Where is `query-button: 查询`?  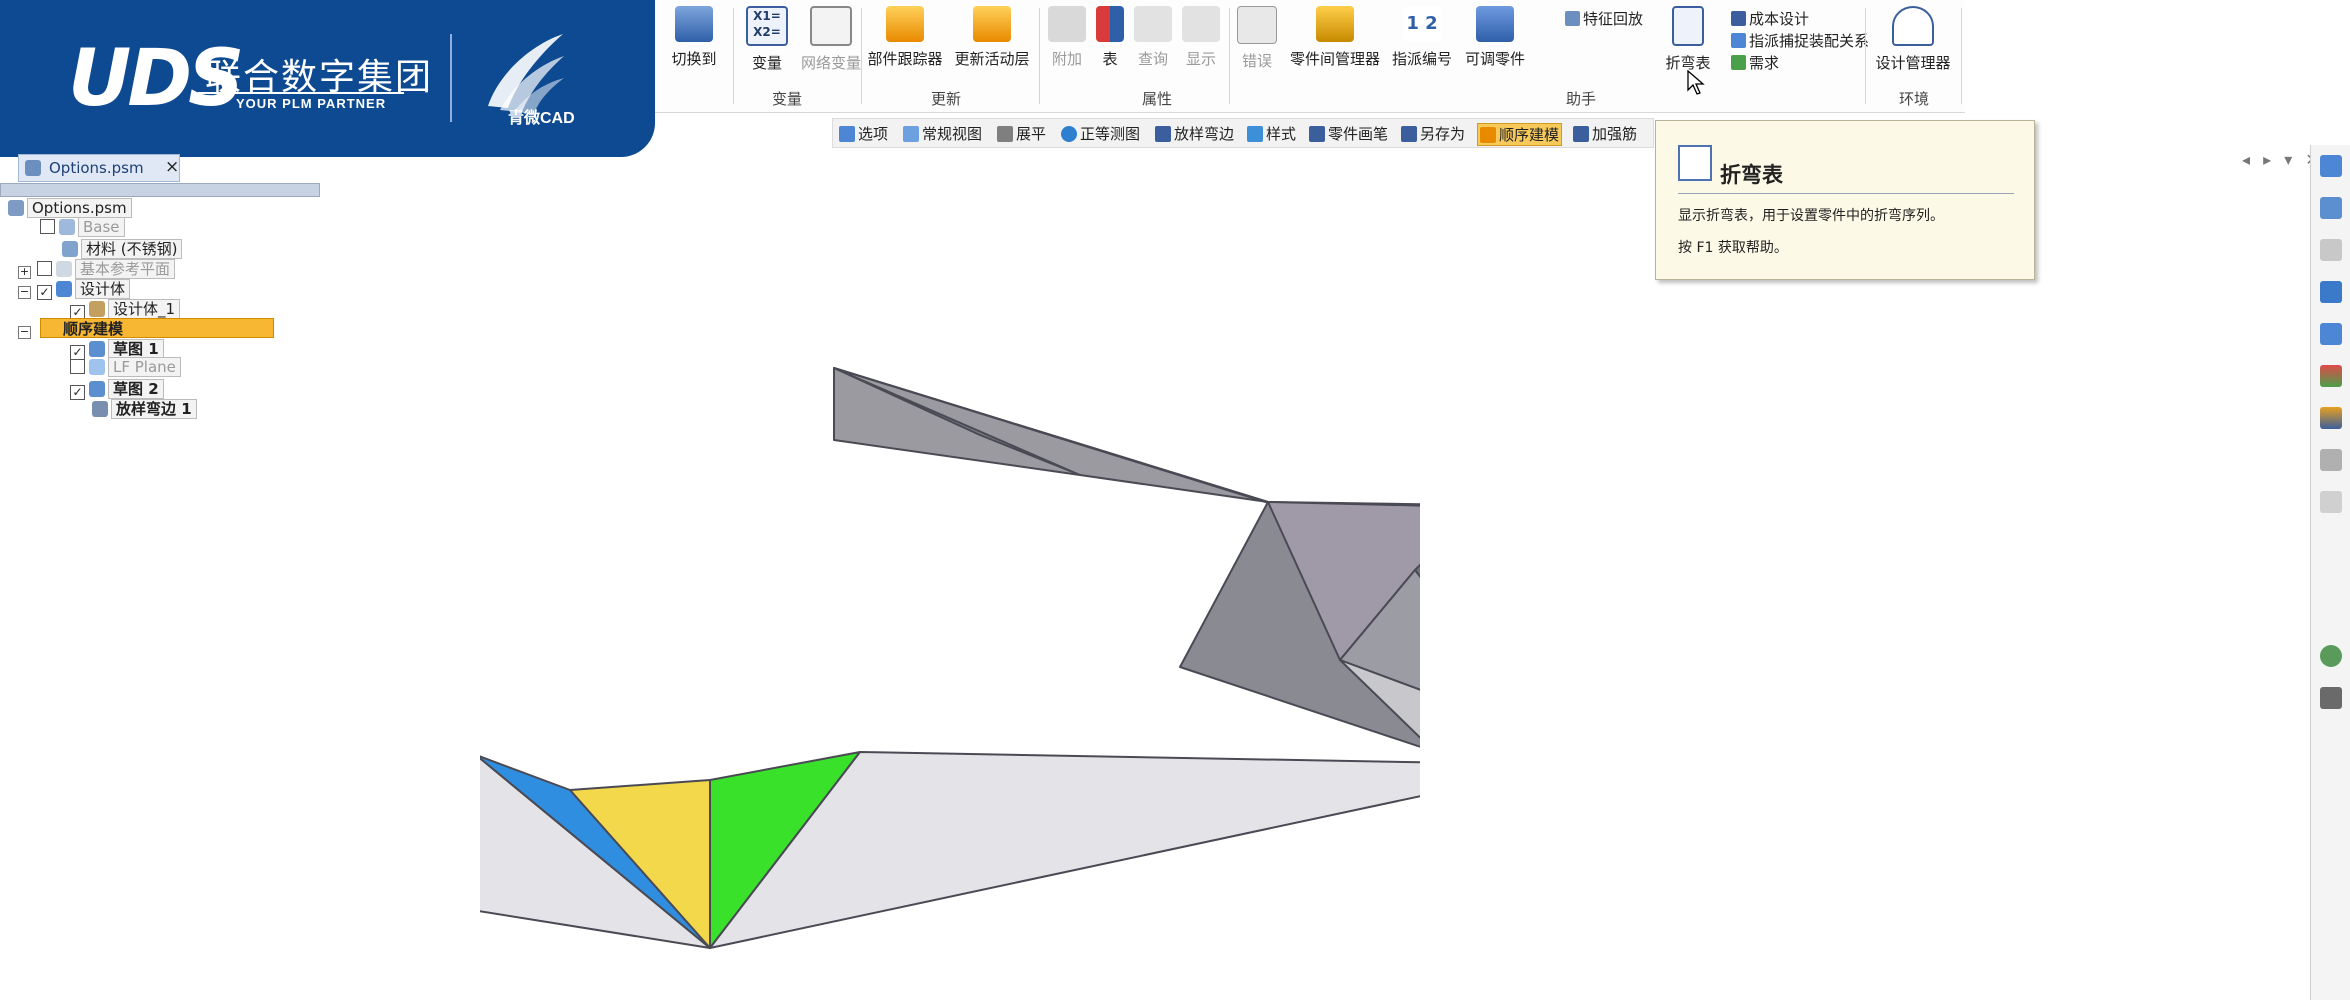
query-button: 查询 is located at coordinates (1153, 37).